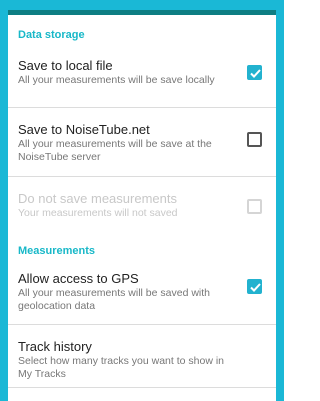 The height and width of the screenshot is (401, 320). I want to click on setting-title: Save to local file, so click(65, 65).